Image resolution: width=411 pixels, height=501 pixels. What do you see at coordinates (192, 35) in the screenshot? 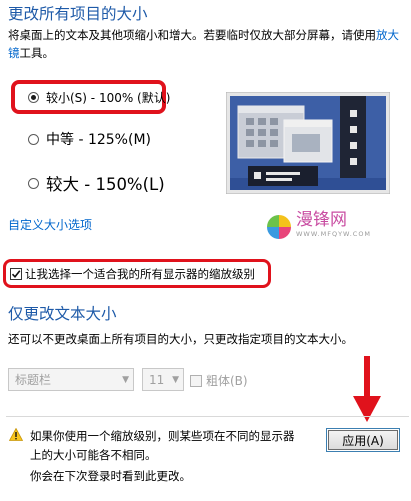
I see `resize-description-text: 将桌面上的文本及其他项缩小和增大。若要临时仅放大部分屏幕，请使用` at bounding box center [192, 35].